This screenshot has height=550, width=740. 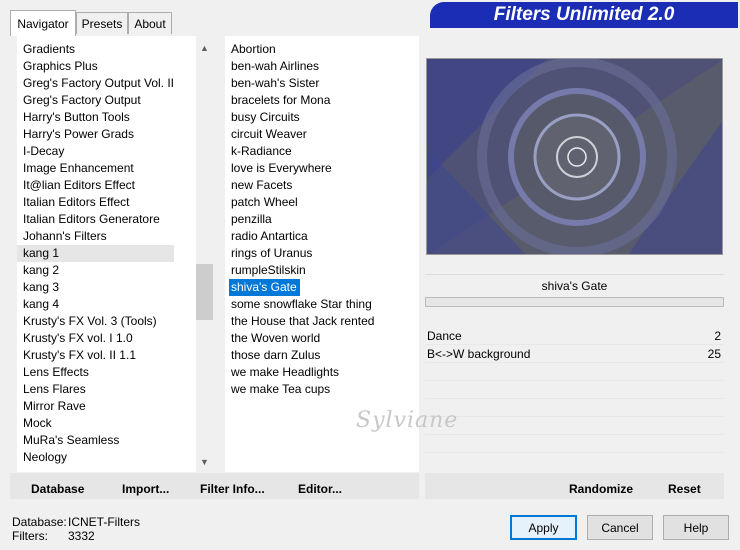 What do you see at coordinates (684, 489) in the screenshot?
I see `reset-button: Reset` at bounding box center [684, 489].